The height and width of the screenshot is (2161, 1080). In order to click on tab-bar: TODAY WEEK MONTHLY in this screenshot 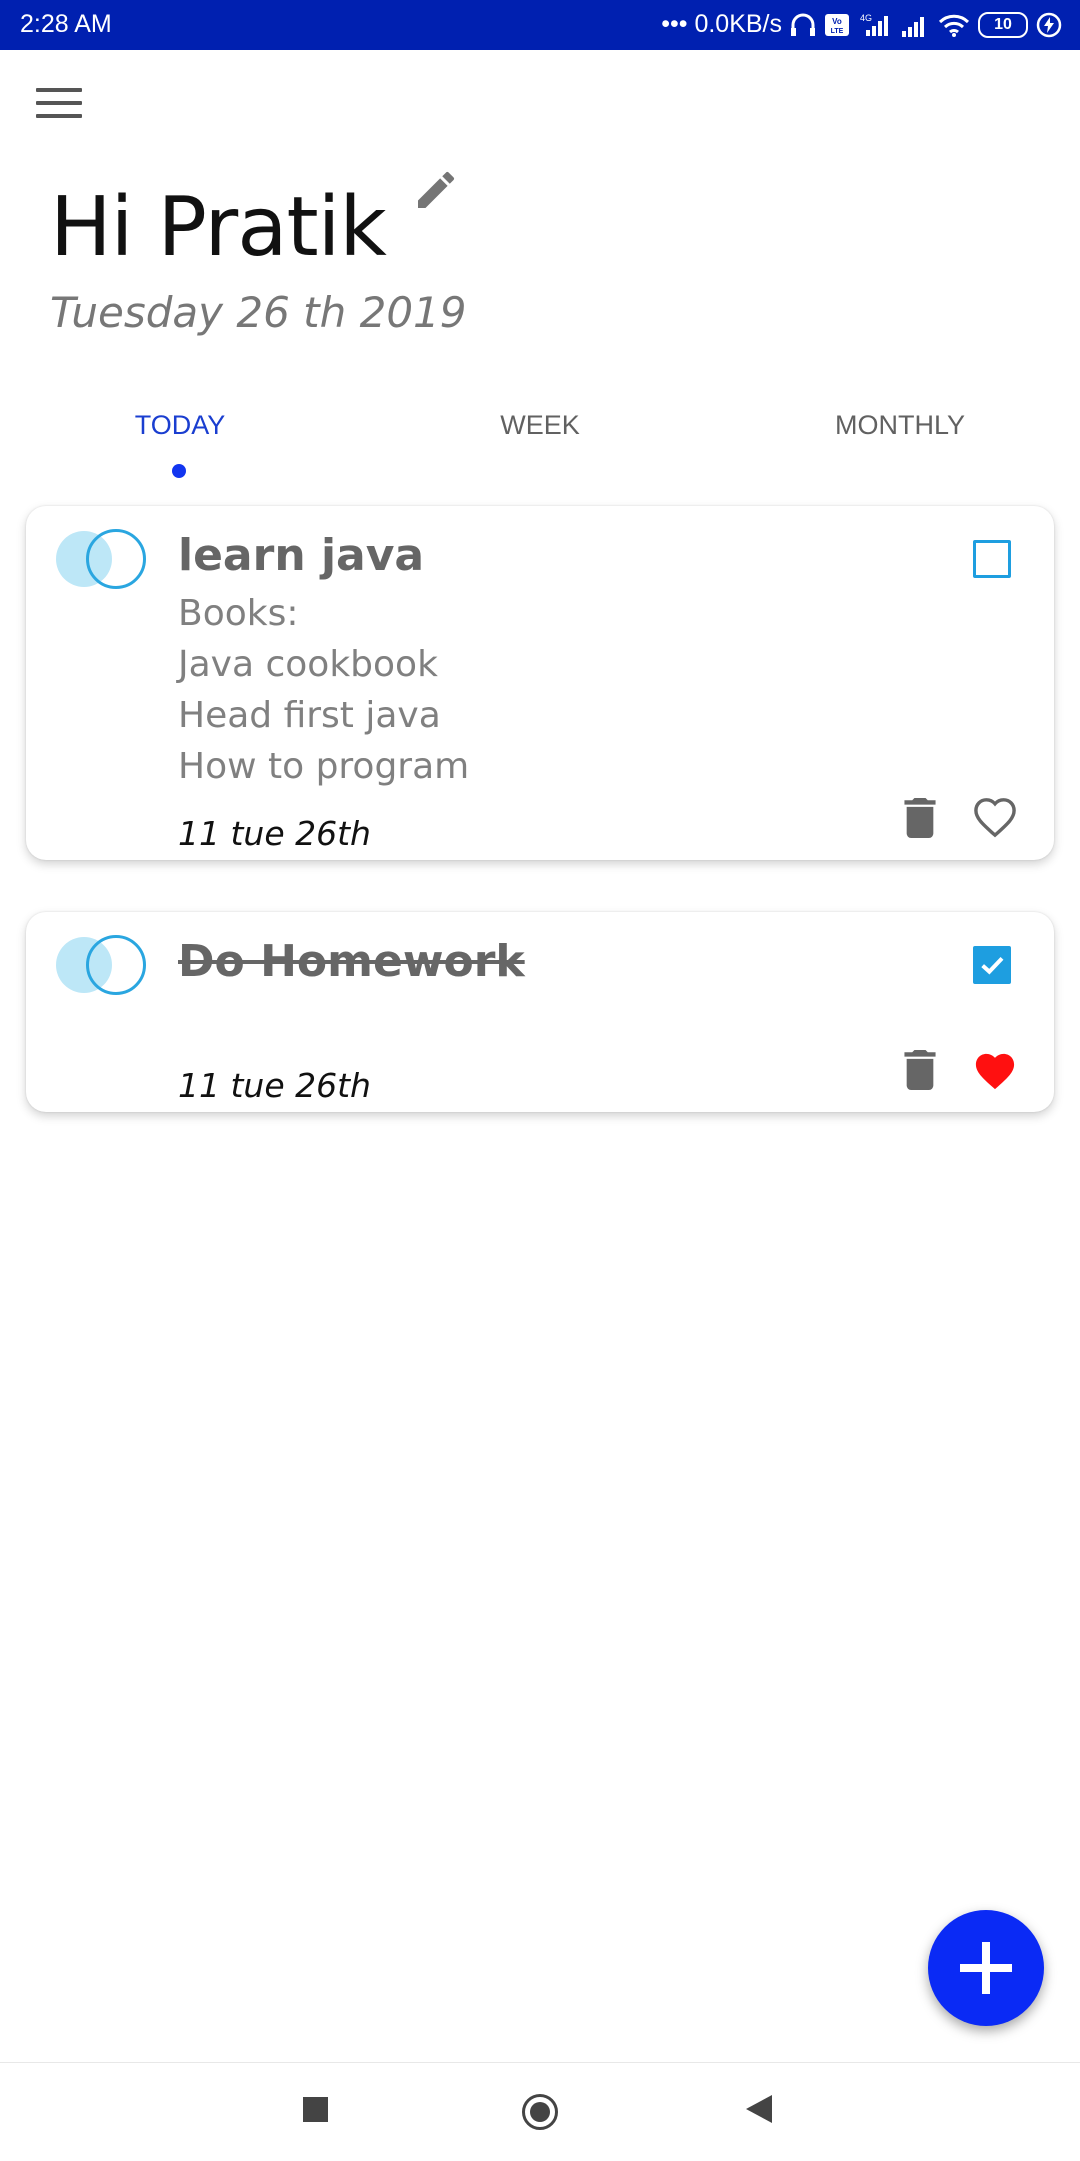, I will do `click(540, 440)`.